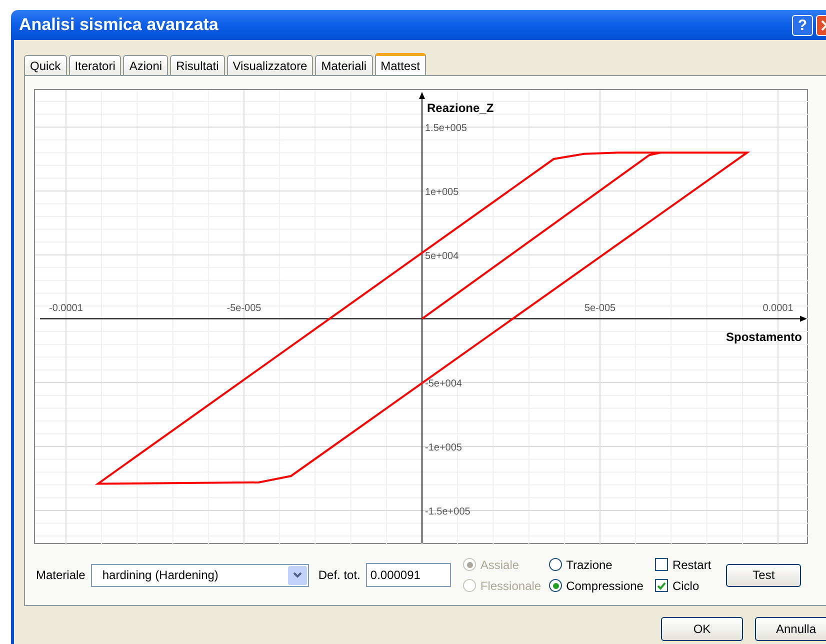 Image resolution: width=826 pixels, height=644 pixels. I want to click on checkbox-label: Ciclo, so click(686, 586).